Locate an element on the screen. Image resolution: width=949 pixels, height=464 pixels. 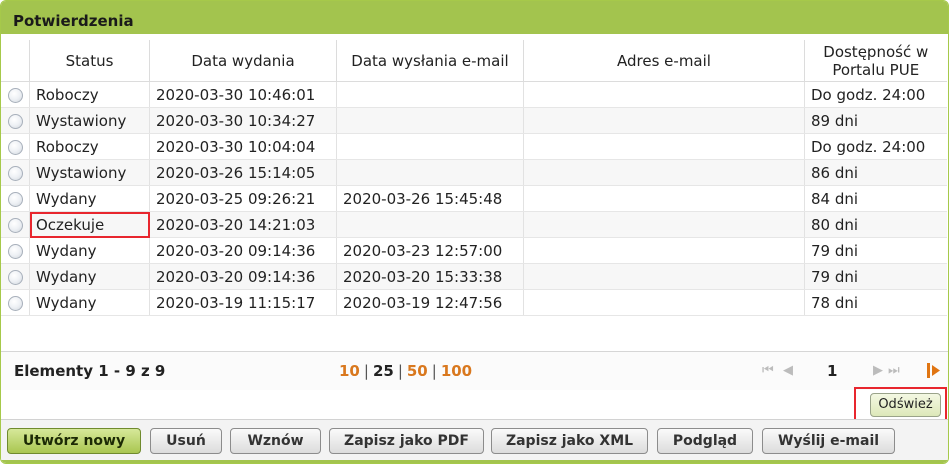
bottom-accent-bar is located at coordinates (474, 461).